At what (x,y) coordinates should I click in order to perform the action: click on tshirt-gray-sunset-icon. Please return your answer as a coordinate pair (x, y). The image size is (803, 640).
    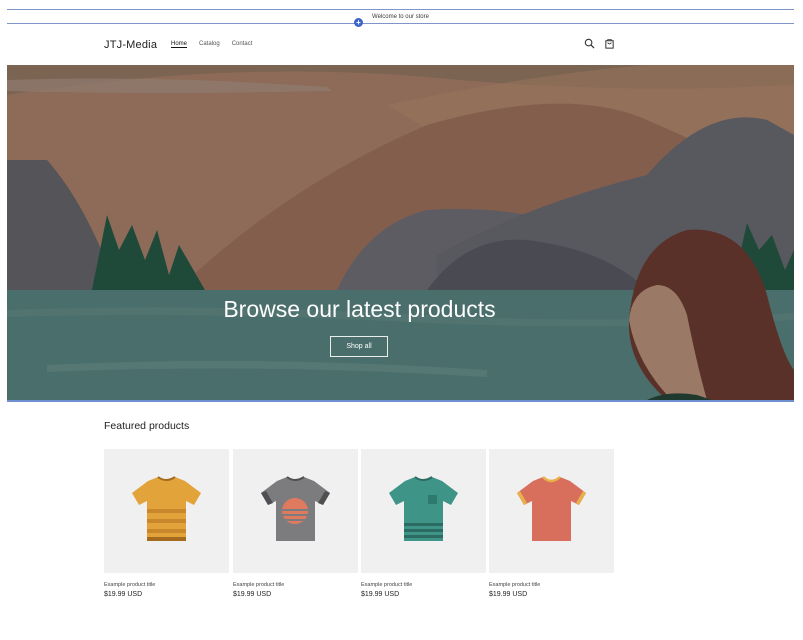
    Looking at the image, I should click on (295, 508).